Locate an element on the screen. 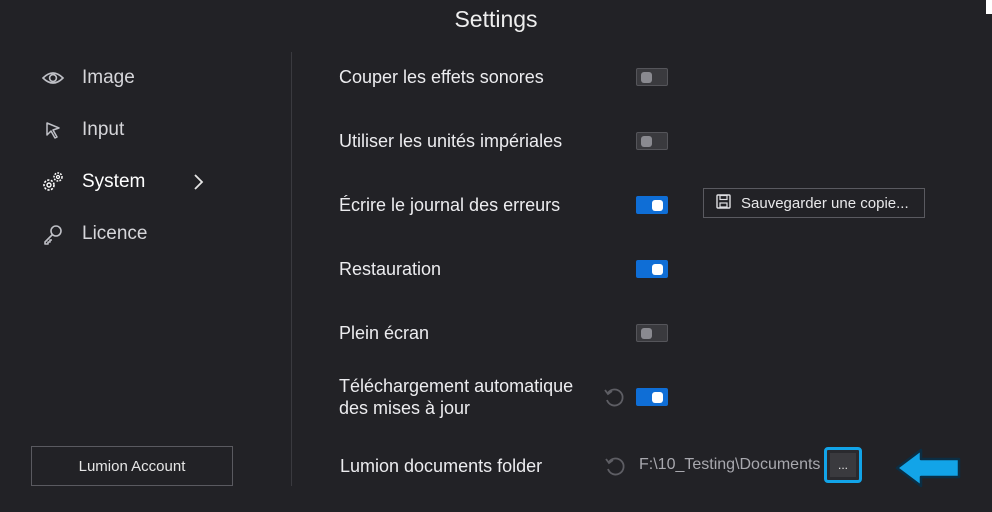 The image size is (992, 512). cursor-icon is located at coordinates (53, 130).